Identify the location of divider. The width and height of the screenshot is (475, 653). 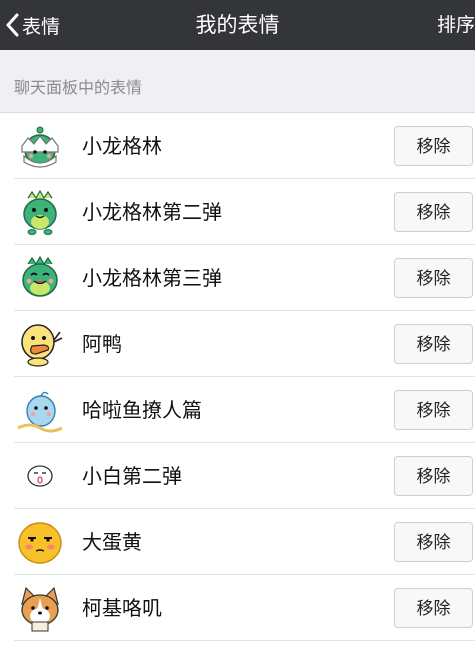
(244, 640).